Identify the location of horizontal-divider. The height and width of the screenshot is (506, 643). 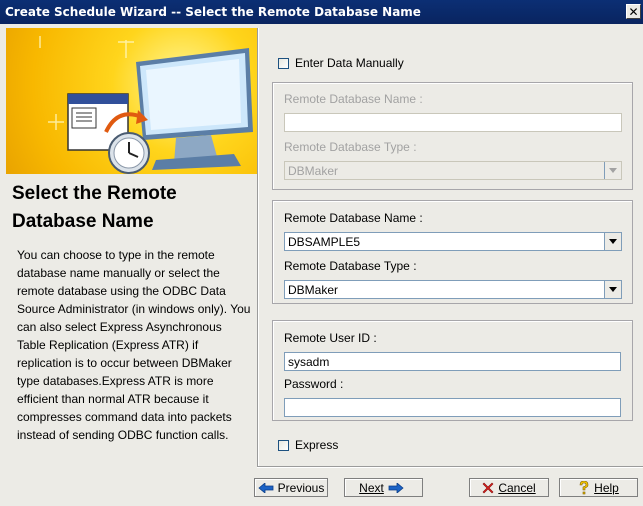
(450, 467).